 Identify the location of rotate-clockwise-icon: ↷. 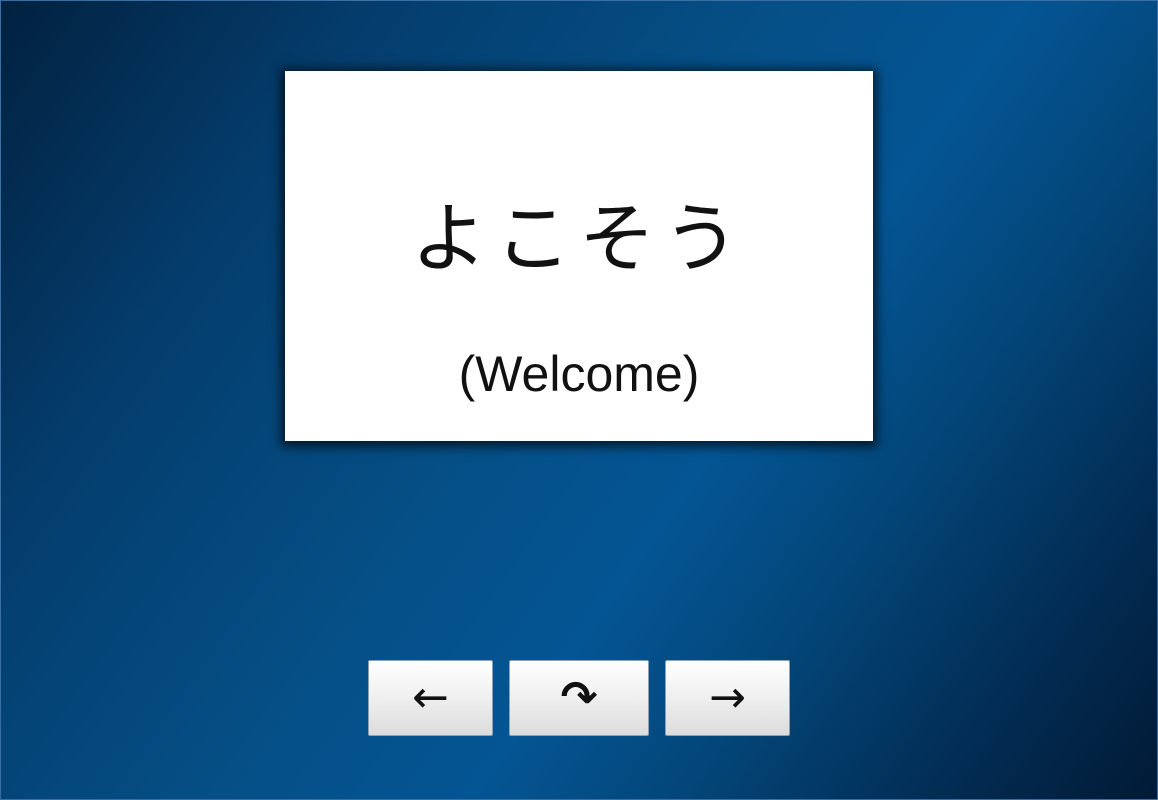
(579, 697).